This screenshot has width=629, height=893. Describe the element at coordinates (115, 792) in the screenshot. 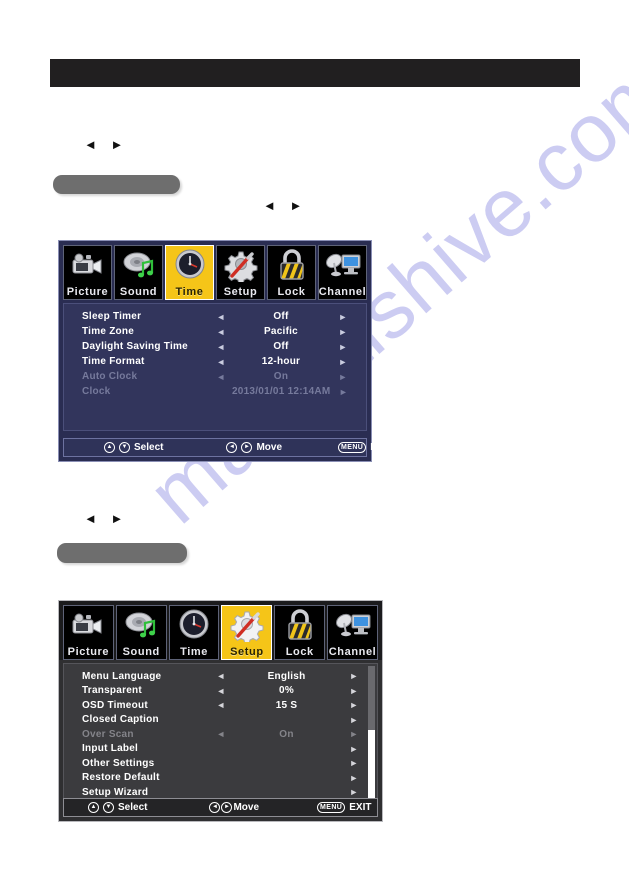

I see `osd-row-label: Setup Wizard` at that location.